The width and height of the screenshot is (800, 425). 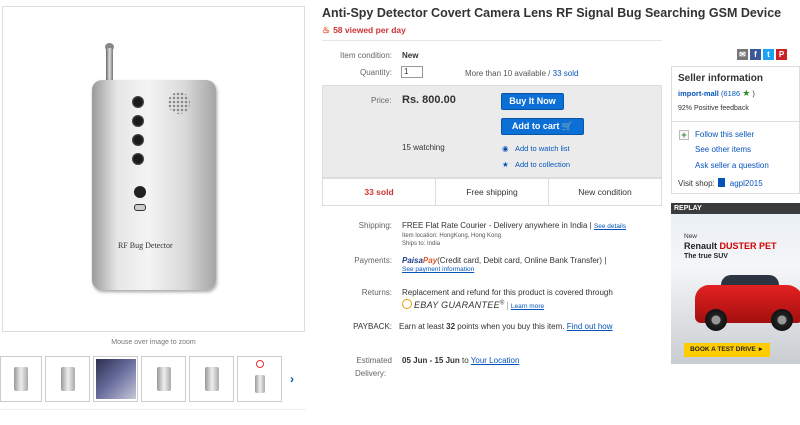 I want to click on viewed-per-day: ♨ 58 viewed per day, so click(x=364, y=30).